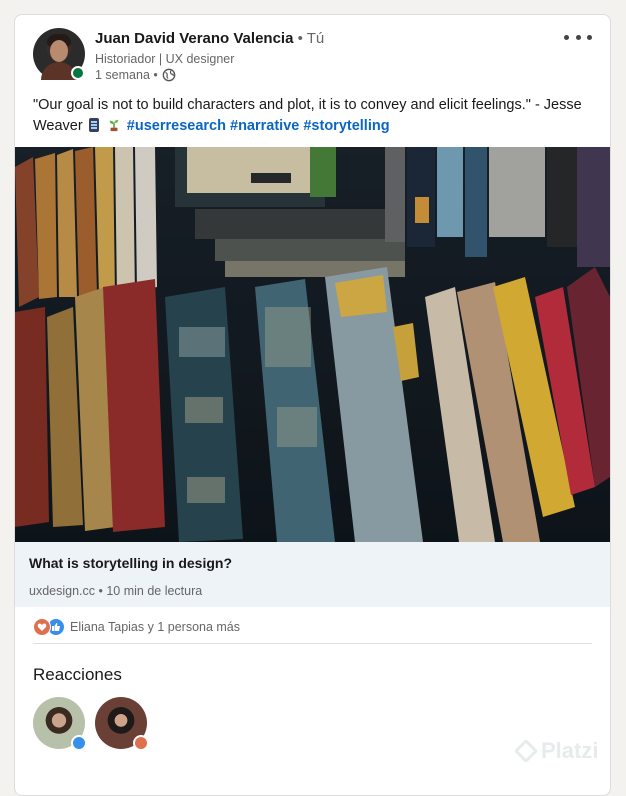 This screenshot has width=626, height=796. I want to click on seedling-emoji-icon, so click(114, 125).